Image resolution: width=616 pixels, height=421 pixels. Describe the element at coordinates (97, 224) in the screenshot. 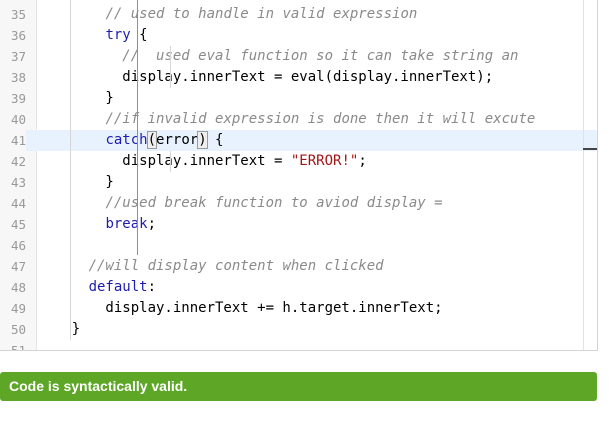

I see `code-text: break;` at that location.